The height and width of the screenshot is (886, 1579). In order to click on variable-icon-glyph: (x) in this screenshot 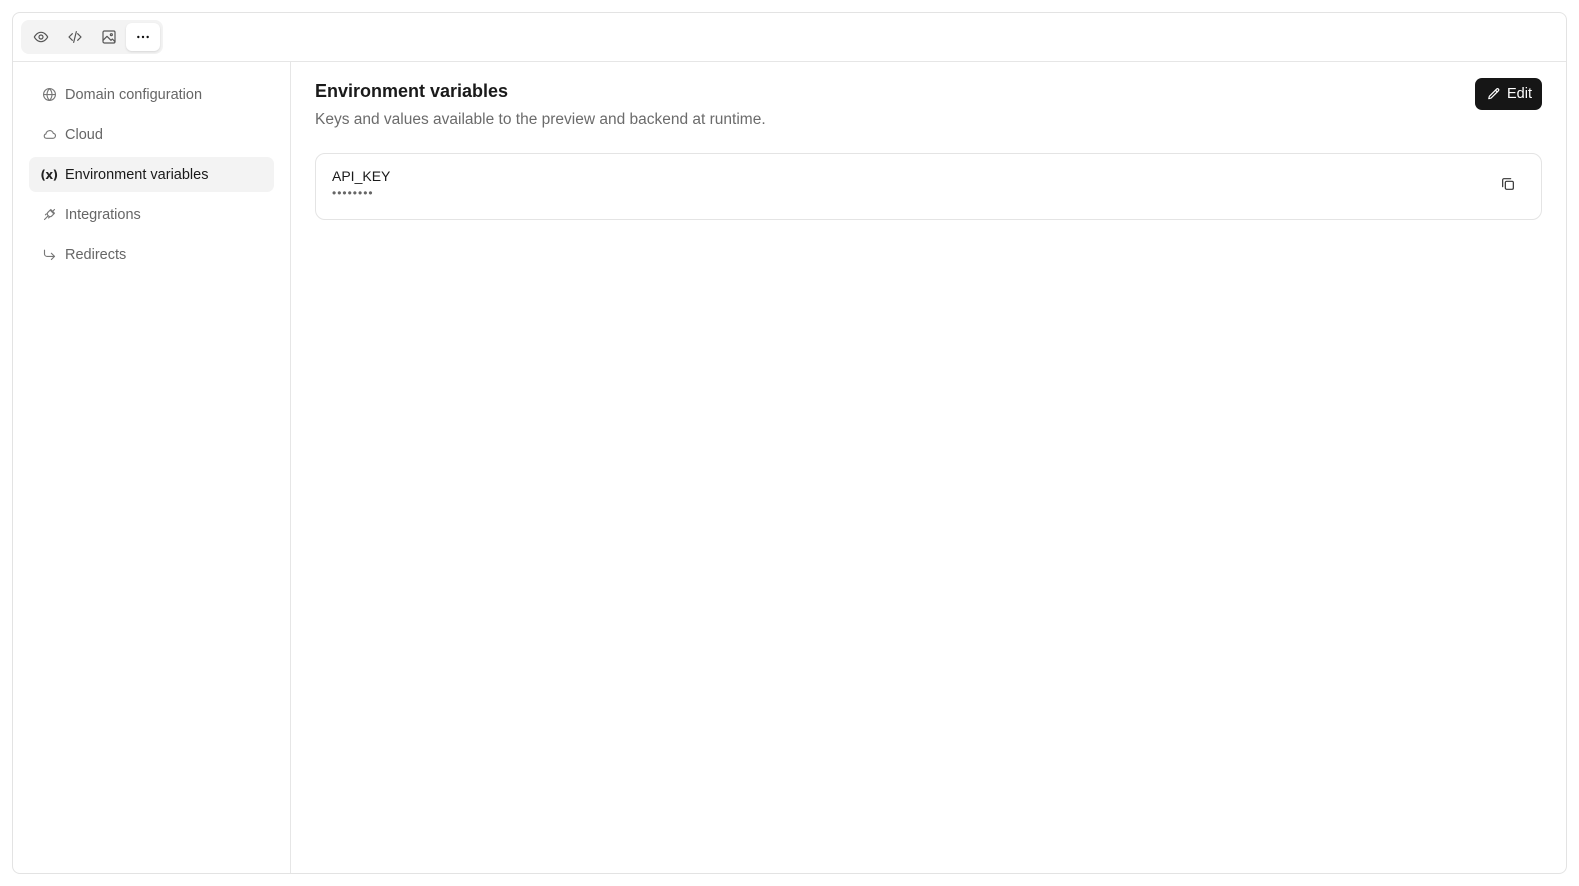, I will do `click(49, 174)`.